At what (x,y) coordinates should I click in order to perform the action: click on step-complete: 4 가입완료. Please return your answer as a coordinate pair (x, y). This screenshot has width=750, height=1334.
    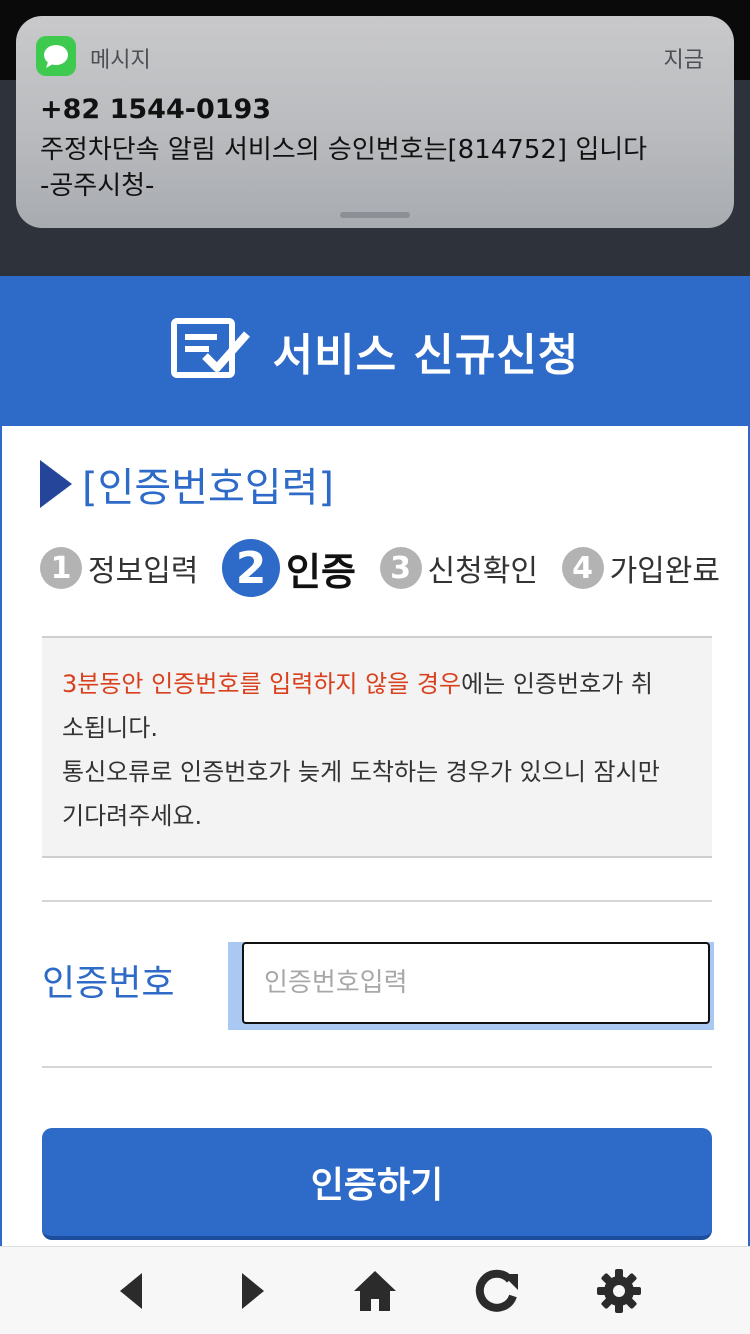
    Looking at the image, I should click on (640, 568).